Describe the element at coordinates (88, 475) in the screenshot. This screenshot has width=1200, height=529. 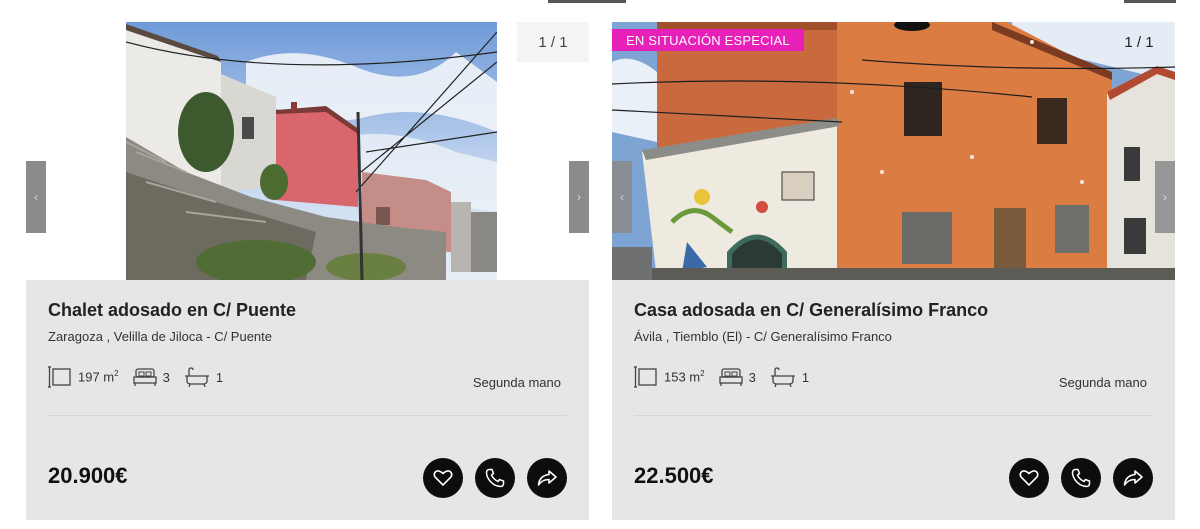
I see `listing-price: 20.900€` at that location.